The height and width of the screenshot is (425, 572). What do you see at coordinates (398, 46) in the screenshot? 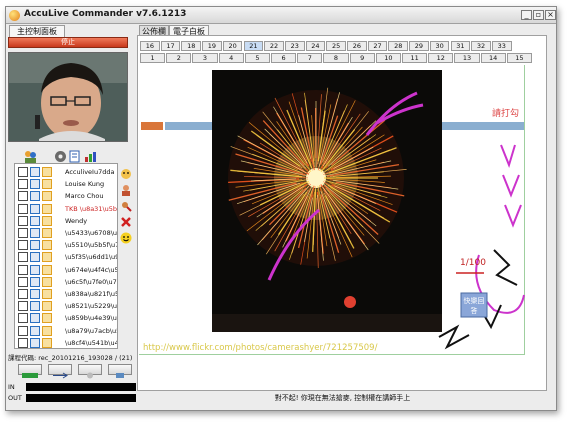
I see `page-tab: 28` at bounding box center [398, 46].